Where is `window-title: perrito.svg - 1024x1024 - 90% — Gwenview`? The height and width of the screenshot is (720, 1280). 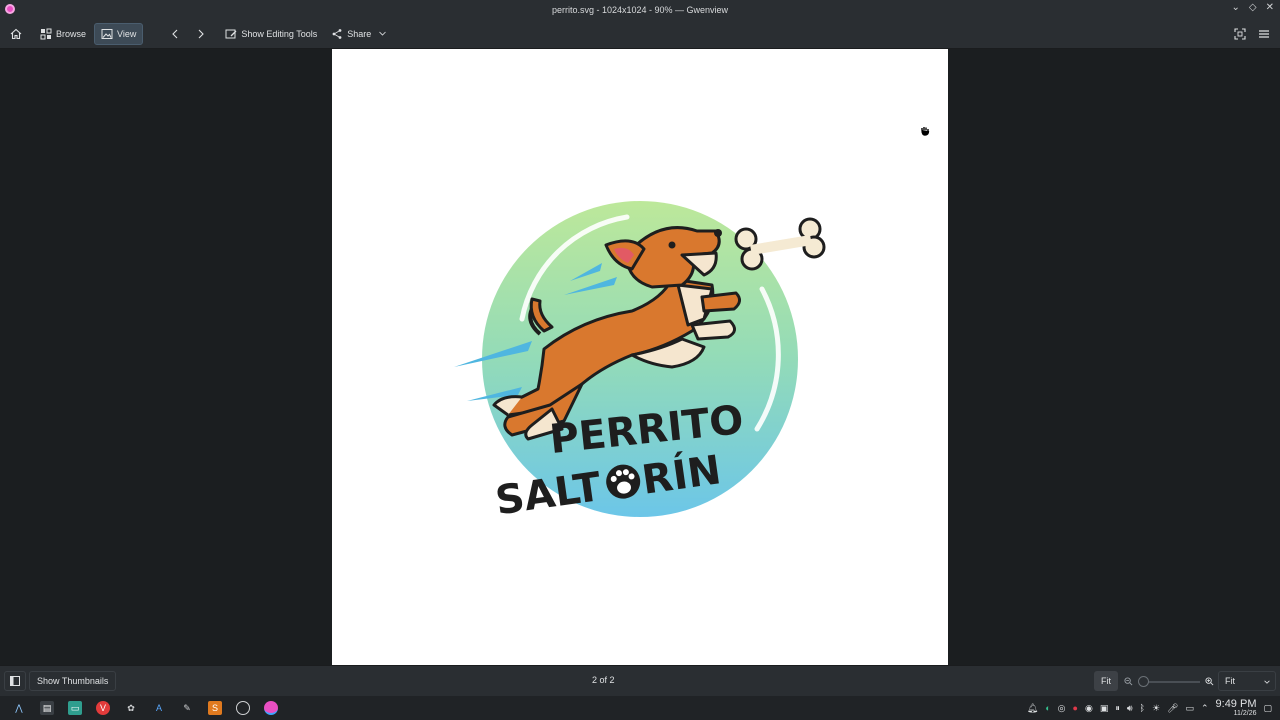 window-title: perrito.svg - 1024x1024 - 90% — Gwenview is located at coordinates (640, 9).